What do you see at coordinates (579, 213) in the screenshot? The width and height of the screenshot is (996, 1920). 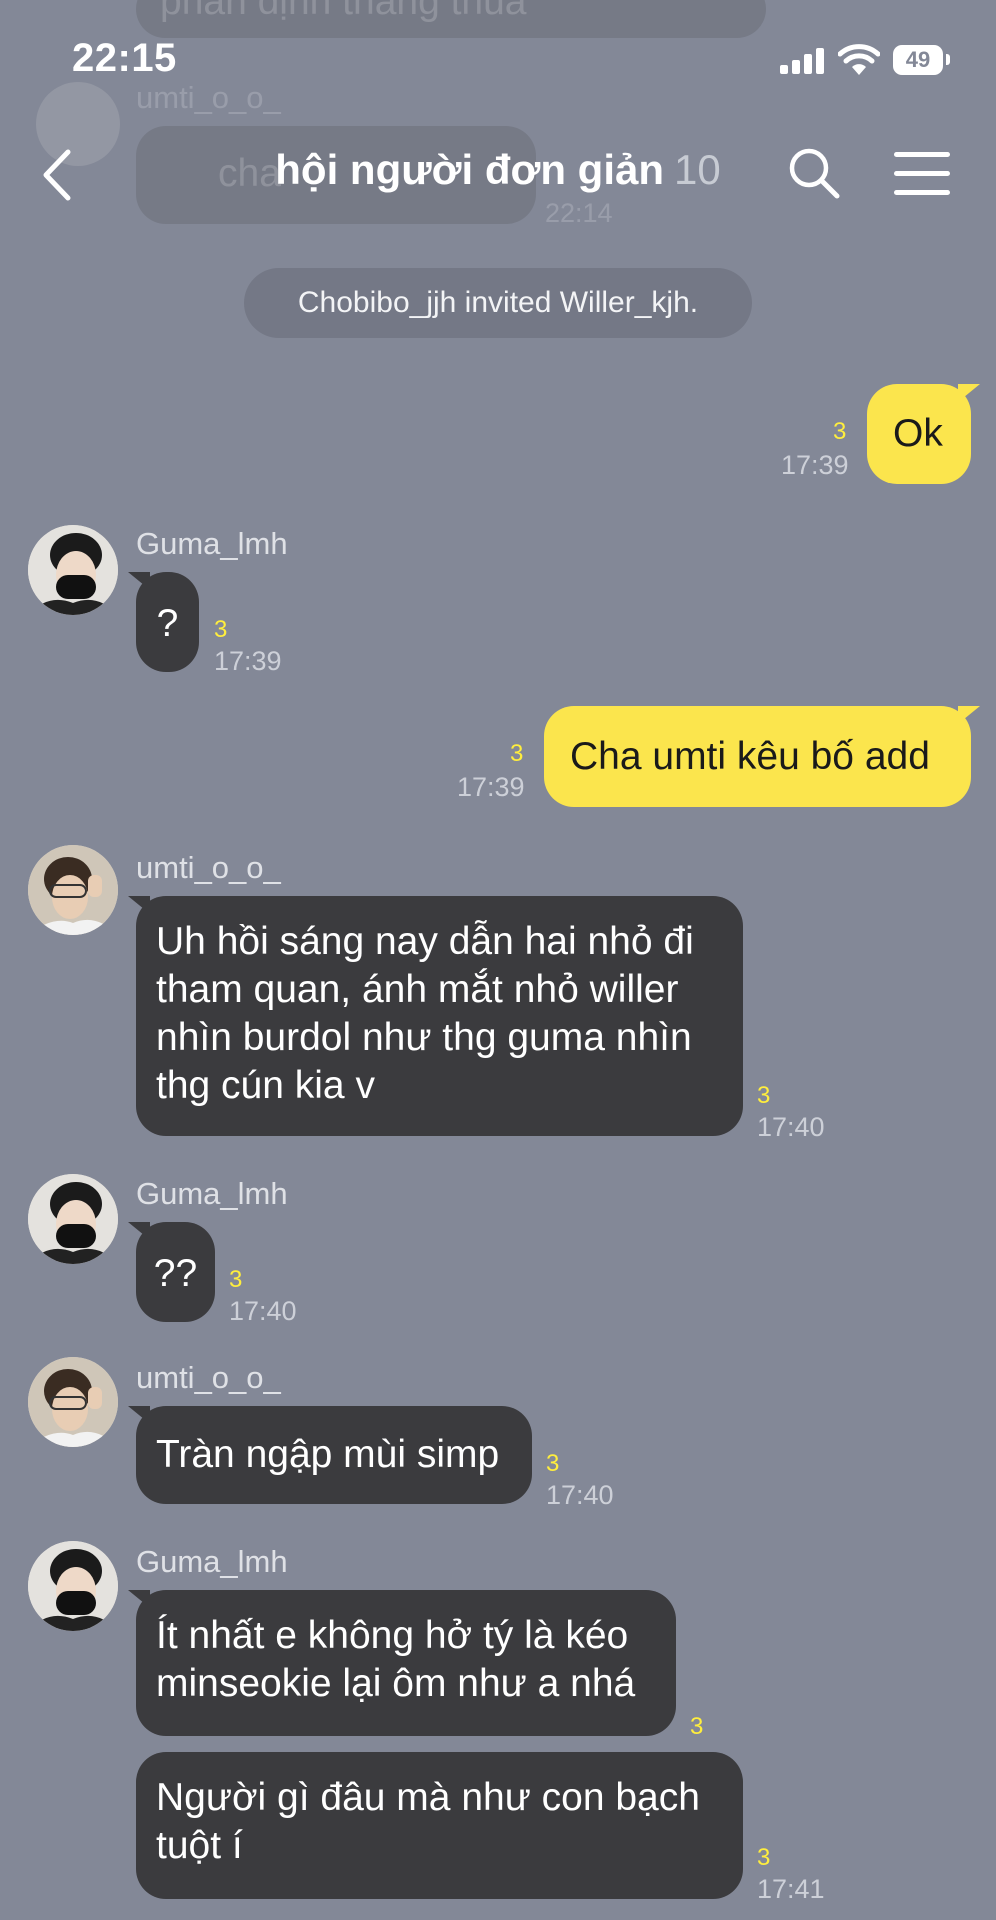 I see `ghost-time: 22:14` at bounding box center [579, 213].